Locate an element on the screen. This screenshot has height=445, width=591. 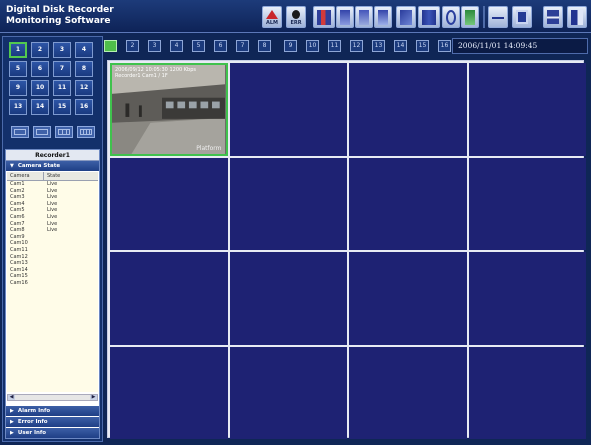
column-camera: Camera is located at coordinates (25, 176).